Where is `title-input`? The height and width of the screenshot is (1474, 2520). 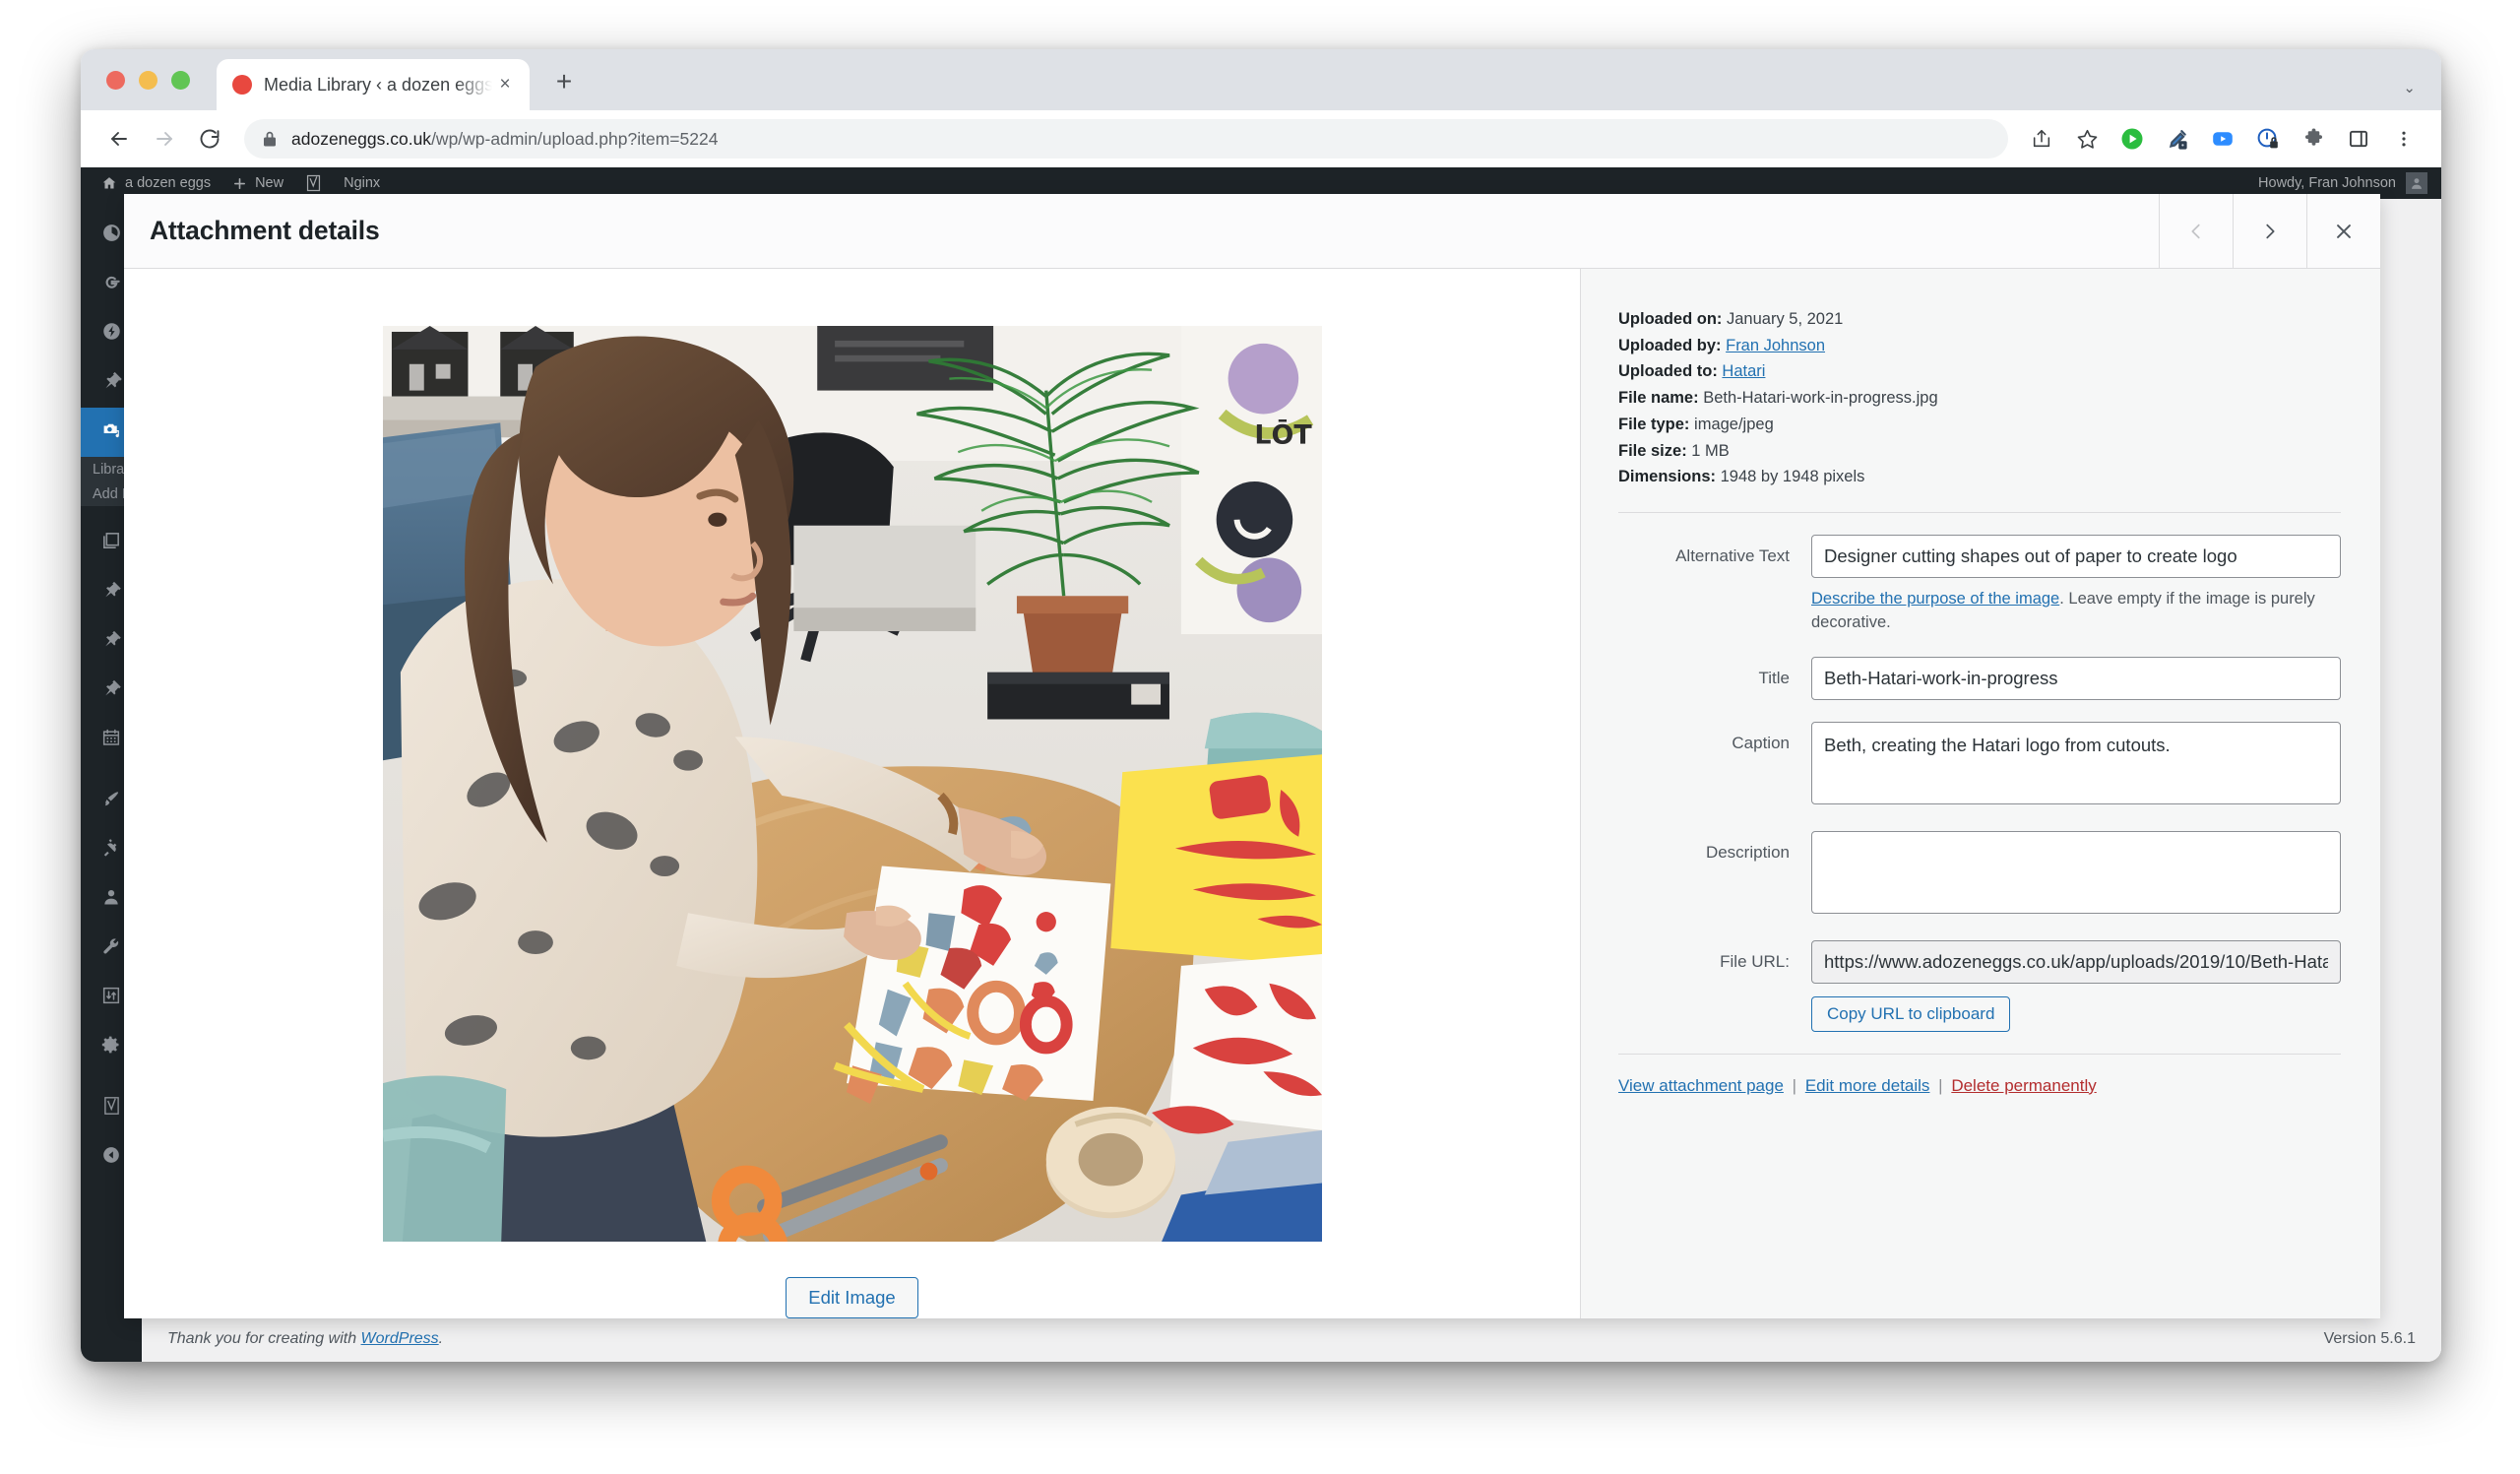 title-input is located at coordinates (2076, 678).